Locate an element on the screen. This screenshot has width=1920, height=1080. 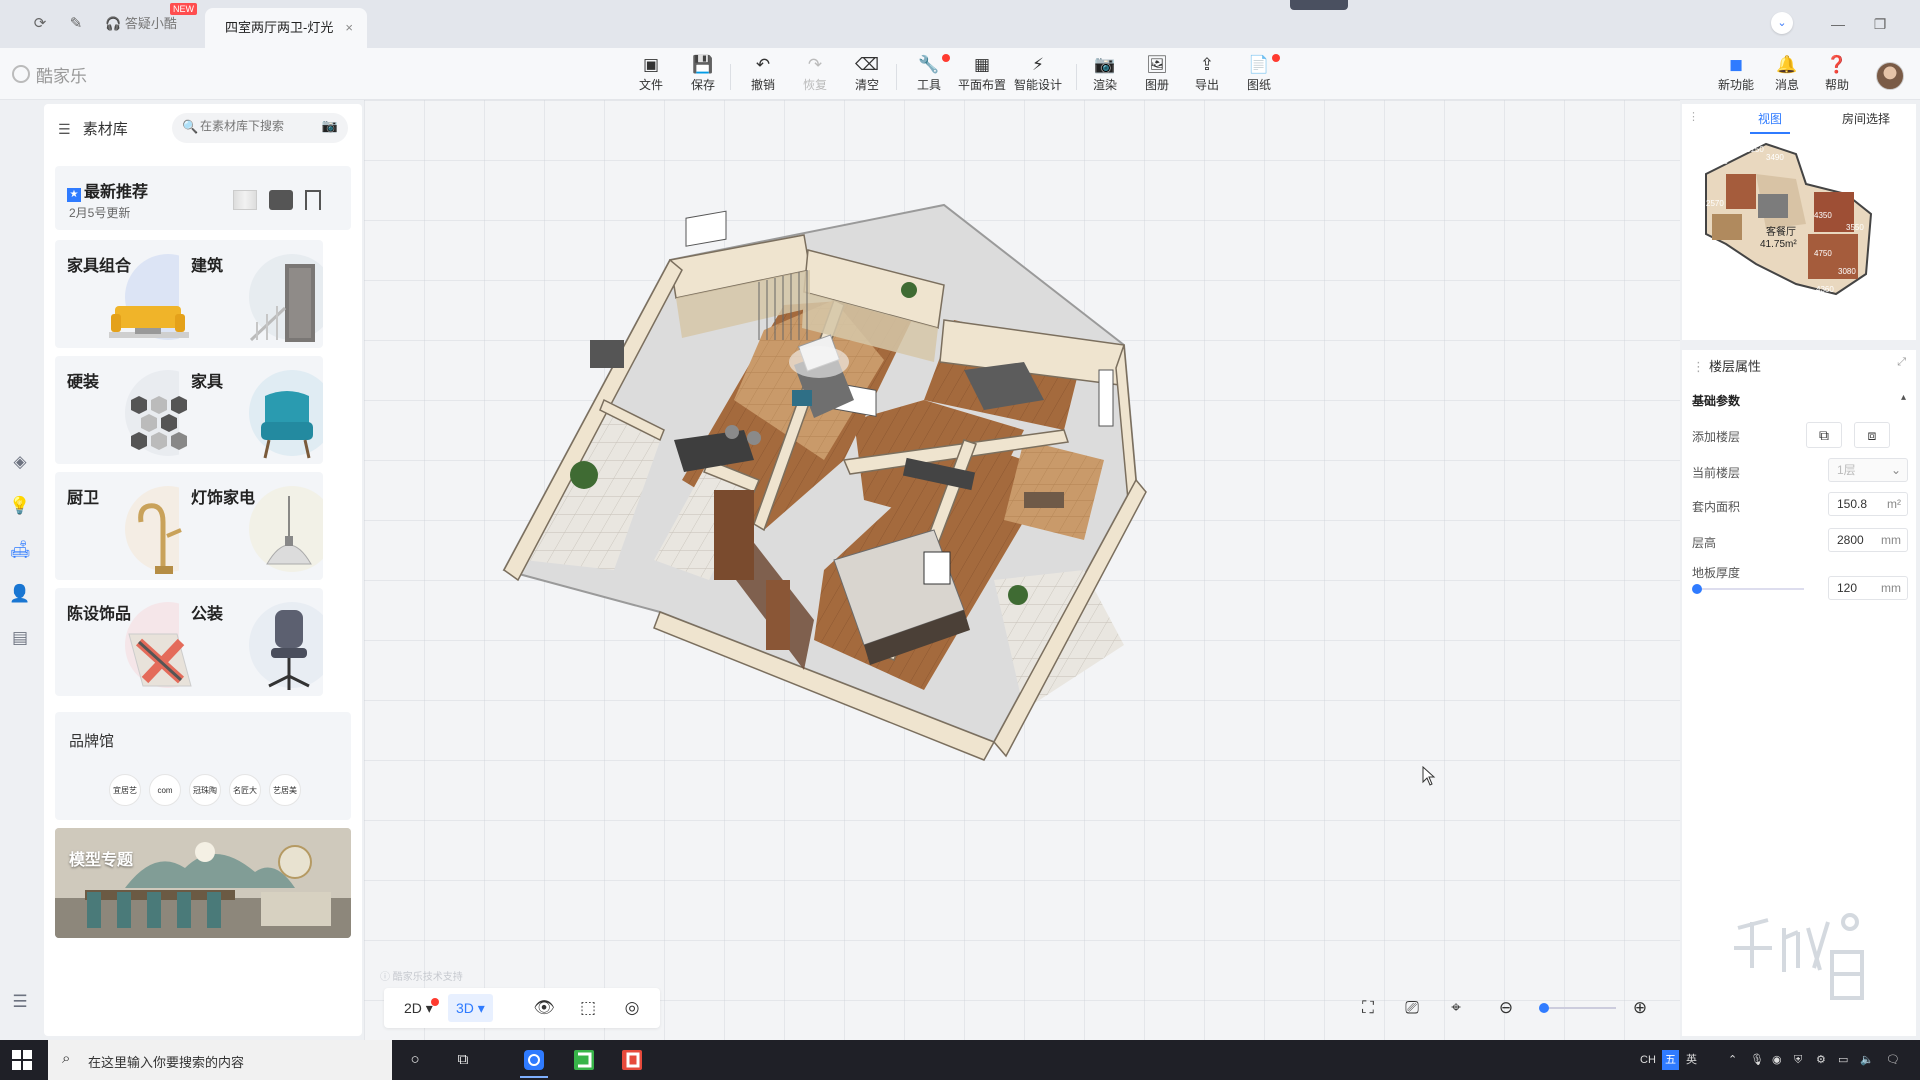
redo-button: ↷ 恢复 is located at coordinates (815, 76).